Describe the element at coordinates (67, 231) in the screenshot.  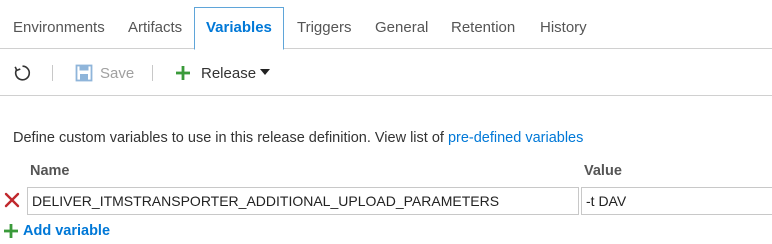
I see `add-variable-label: Add variable` at that location.